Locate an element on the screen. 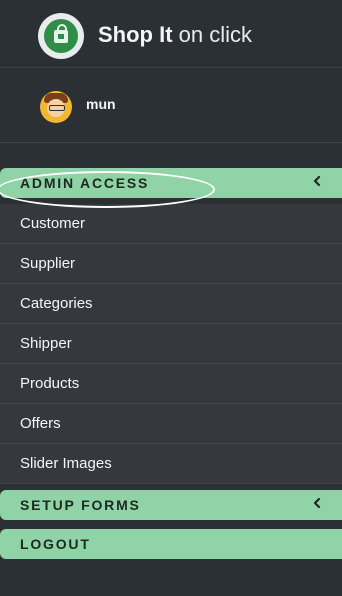 The width and height of the screenshot is (342, 596). menu-item-supplier: Supplier is located at coordinates (171, 264).